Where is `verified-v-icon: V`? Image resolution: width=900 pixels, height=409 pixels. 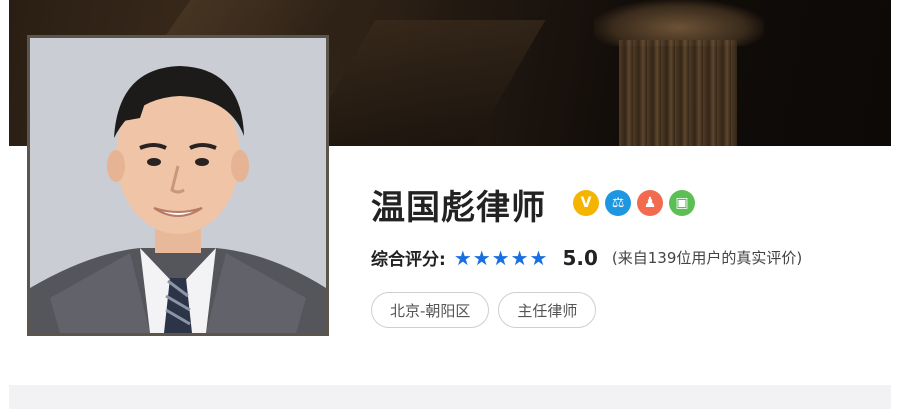
verified-v-icon: V is located at coordinates (586, 203).